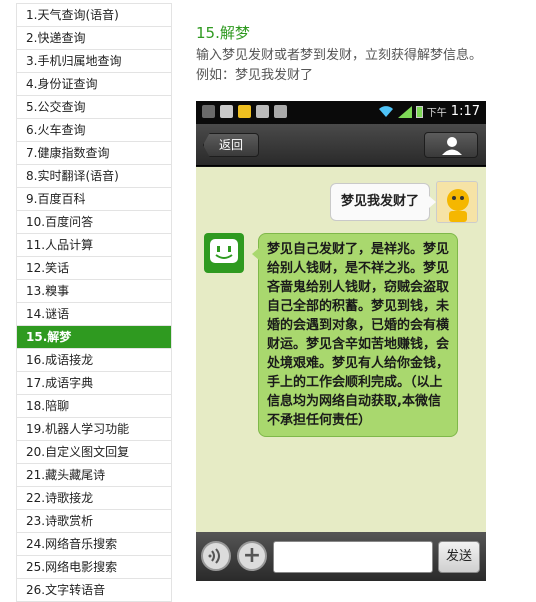 This screenshot has height=602, width=536. I want to click on status-time: 1:17, so click(465, 111).